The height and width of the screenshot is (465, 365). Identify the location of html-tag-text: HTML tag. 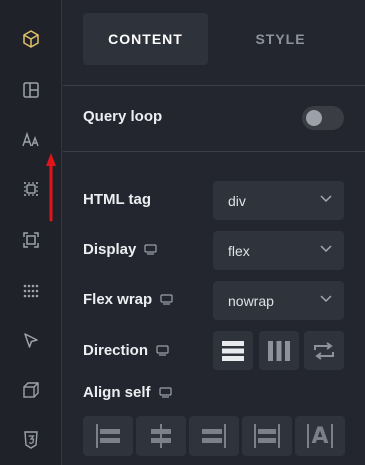
(117, 199).